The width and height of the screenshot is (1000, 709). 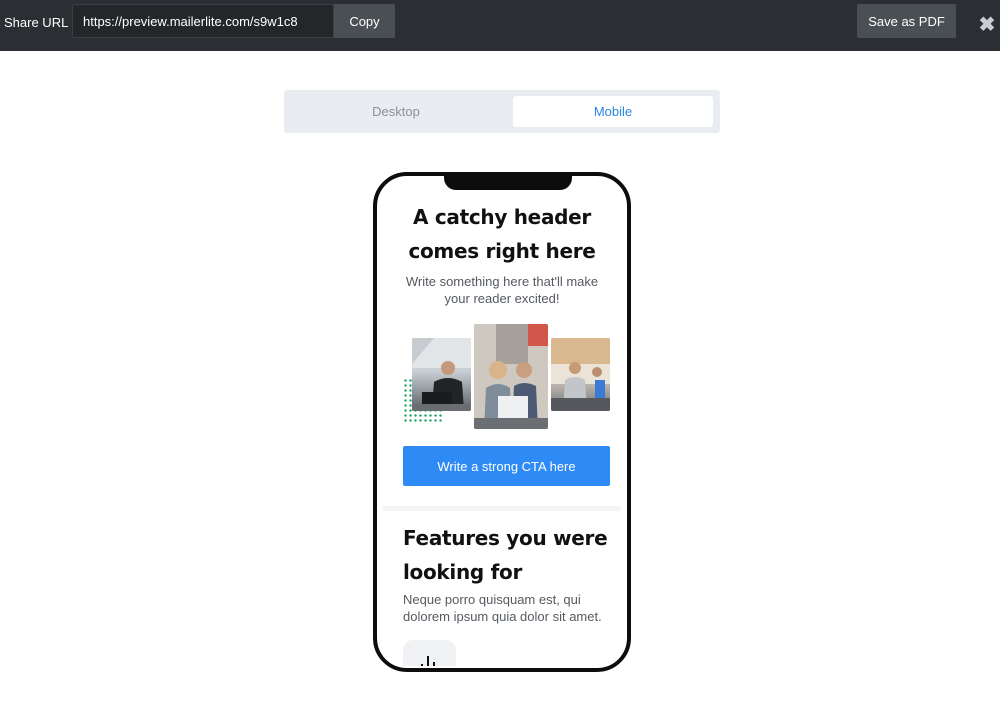 I want to click on share-url-input, so click(x=203, y=21).